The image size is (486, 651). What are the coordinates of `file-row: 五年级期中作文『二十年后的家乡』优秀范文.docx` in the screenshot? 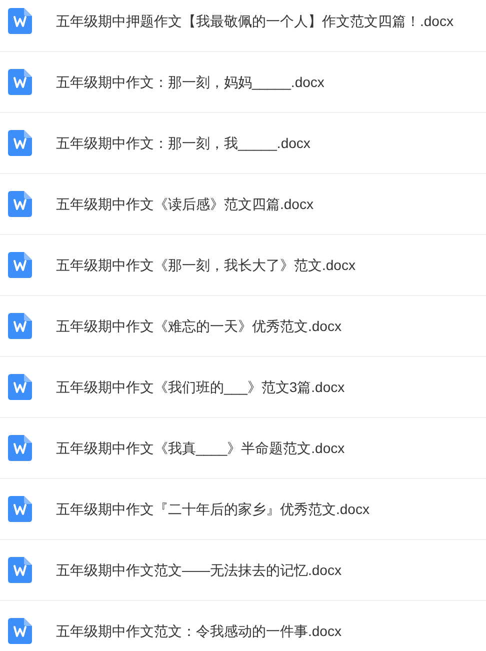 It's located at (243, 509).